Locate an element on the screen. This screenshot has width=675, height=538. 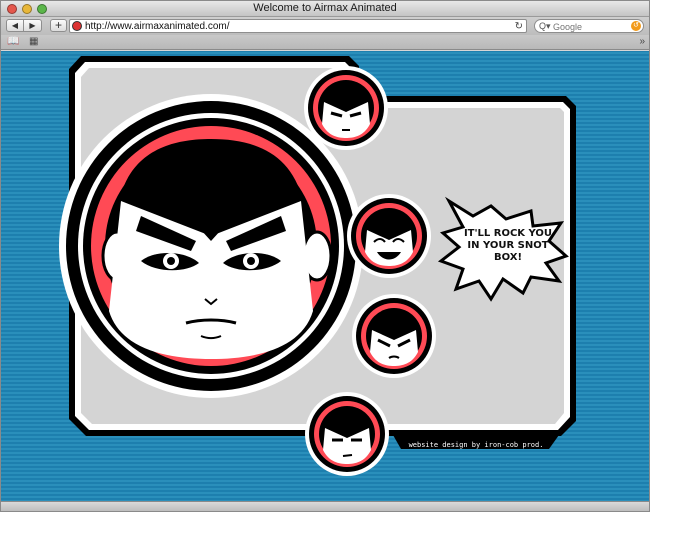
window-title: Welcome to Airmax Animated is located at coordinates (325, 8).